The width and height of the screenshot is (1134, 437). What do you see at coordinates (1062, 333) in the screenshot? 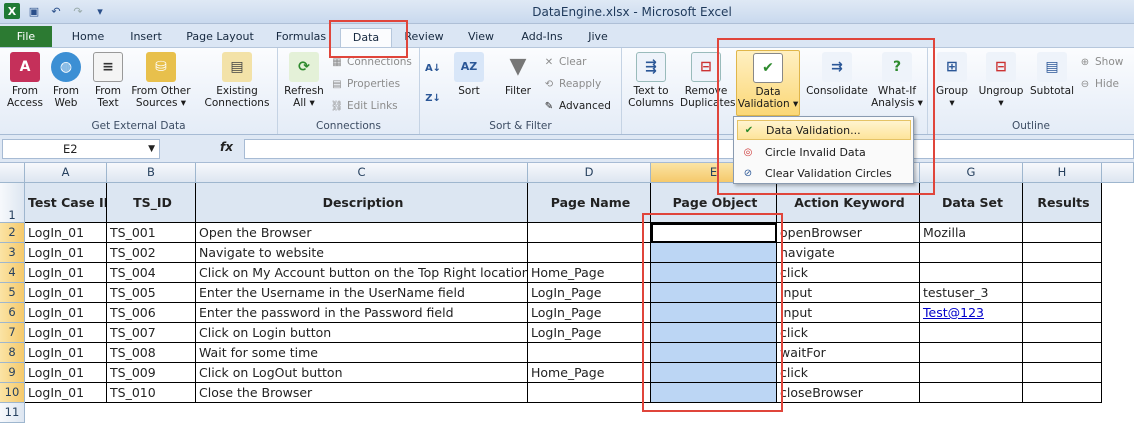
I see `cell-h7` at bounding box center [1062, 333].